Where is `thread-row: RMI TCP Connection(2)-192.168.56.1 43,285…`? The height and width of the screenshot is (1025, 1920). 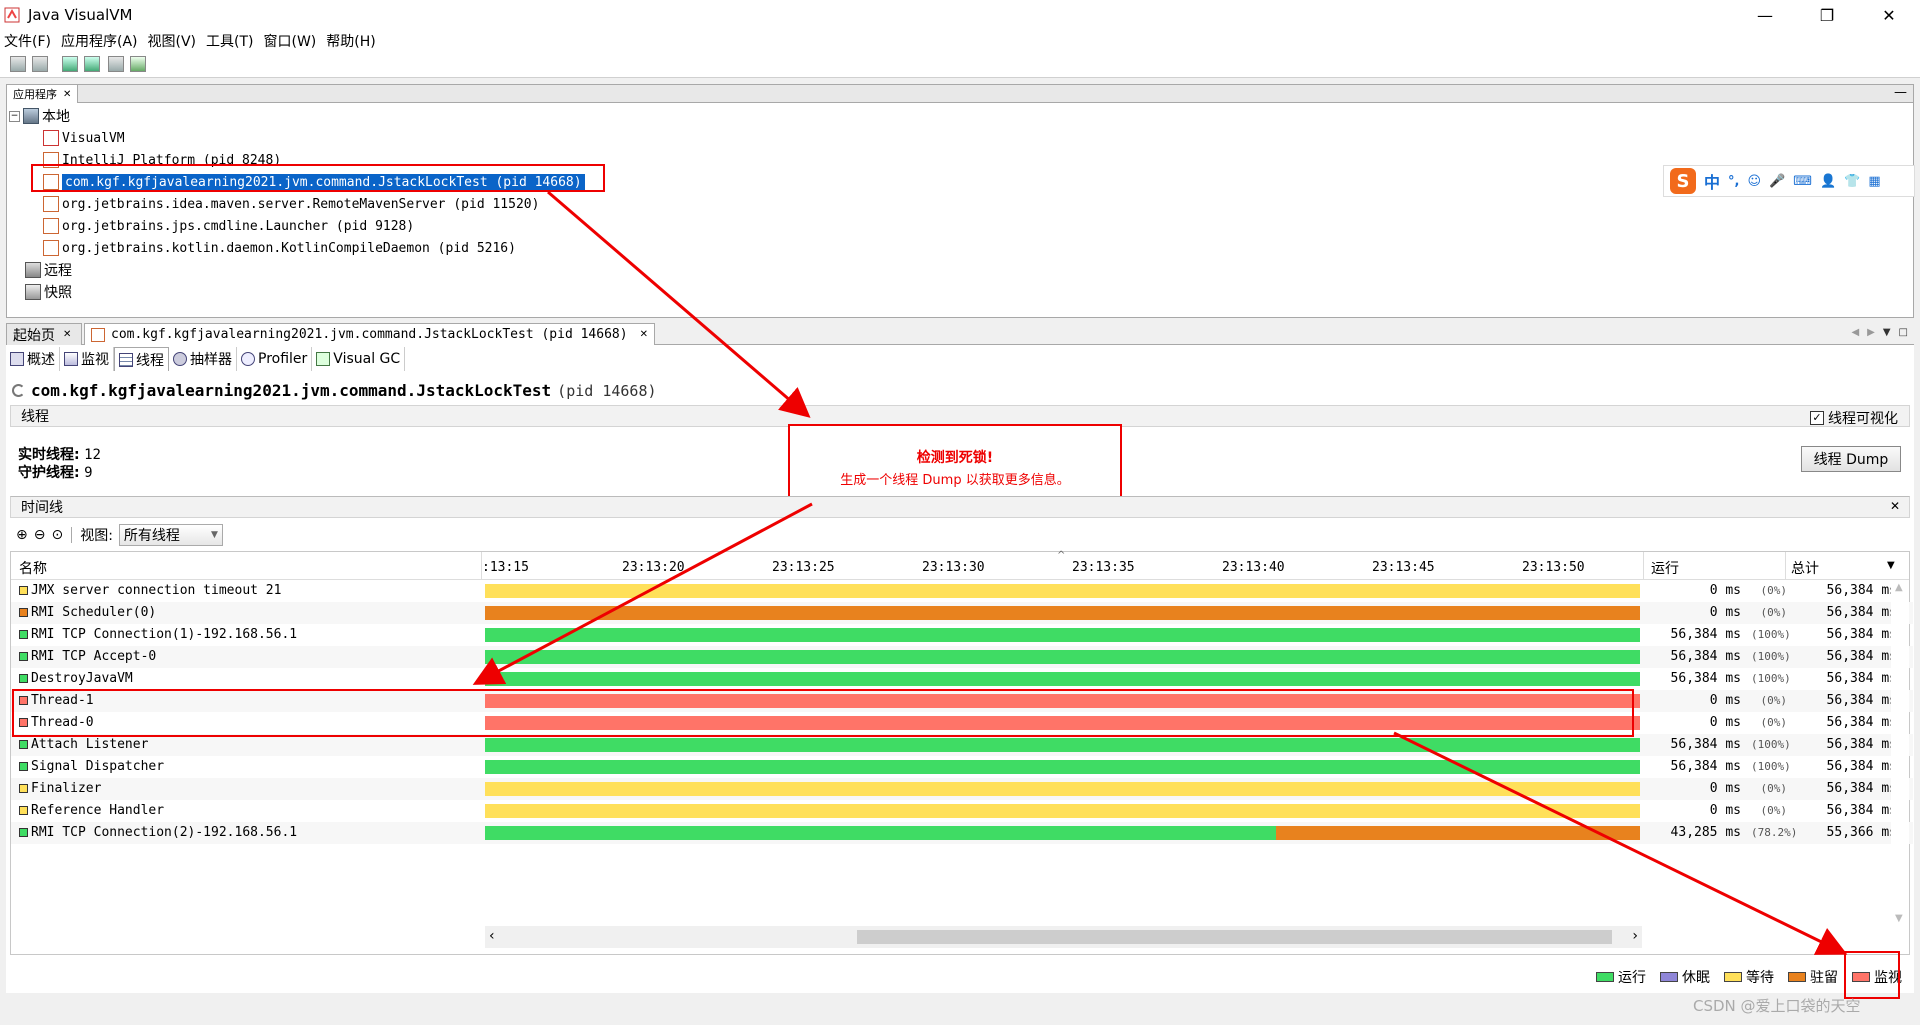
thread-row: RMI TCP Connection(2)-192.168.56.1 43,285… is located at coordinates (962, 833).